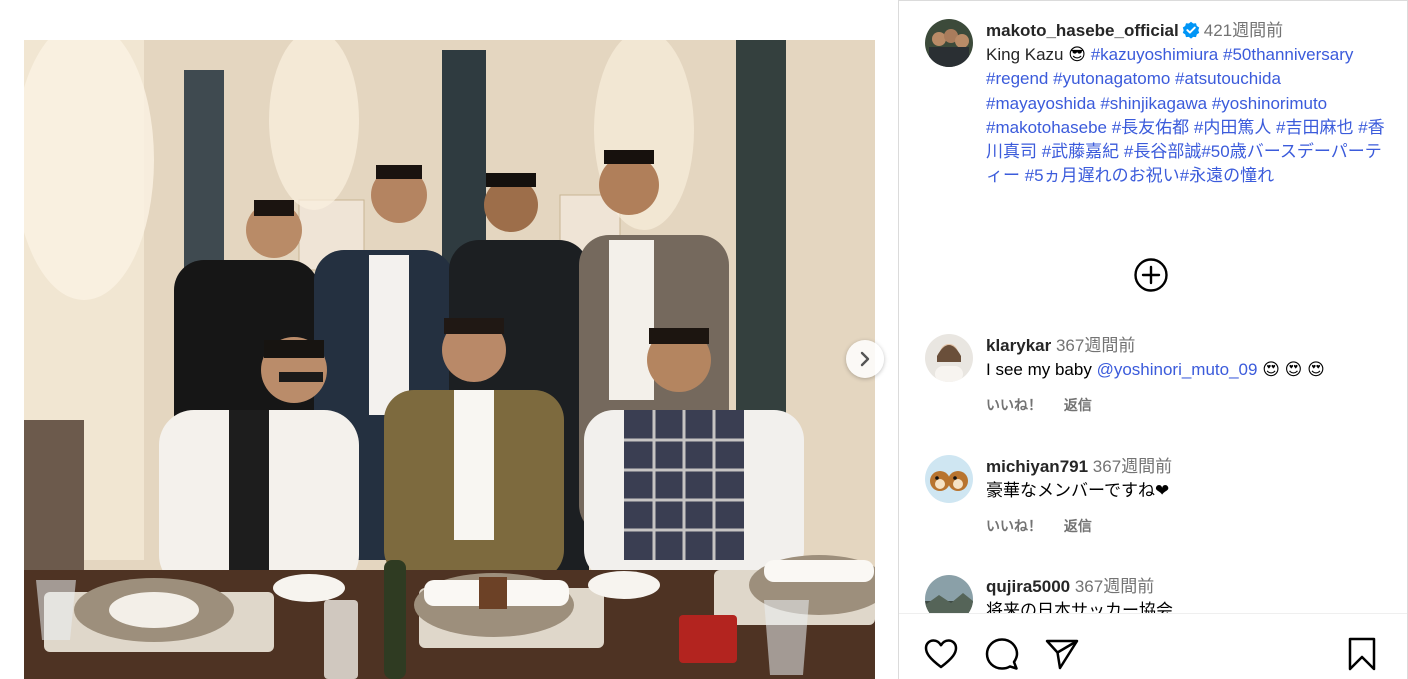 This screenshot has width=1408, height=679. I want to click on next-image-button, so click(865, 359).